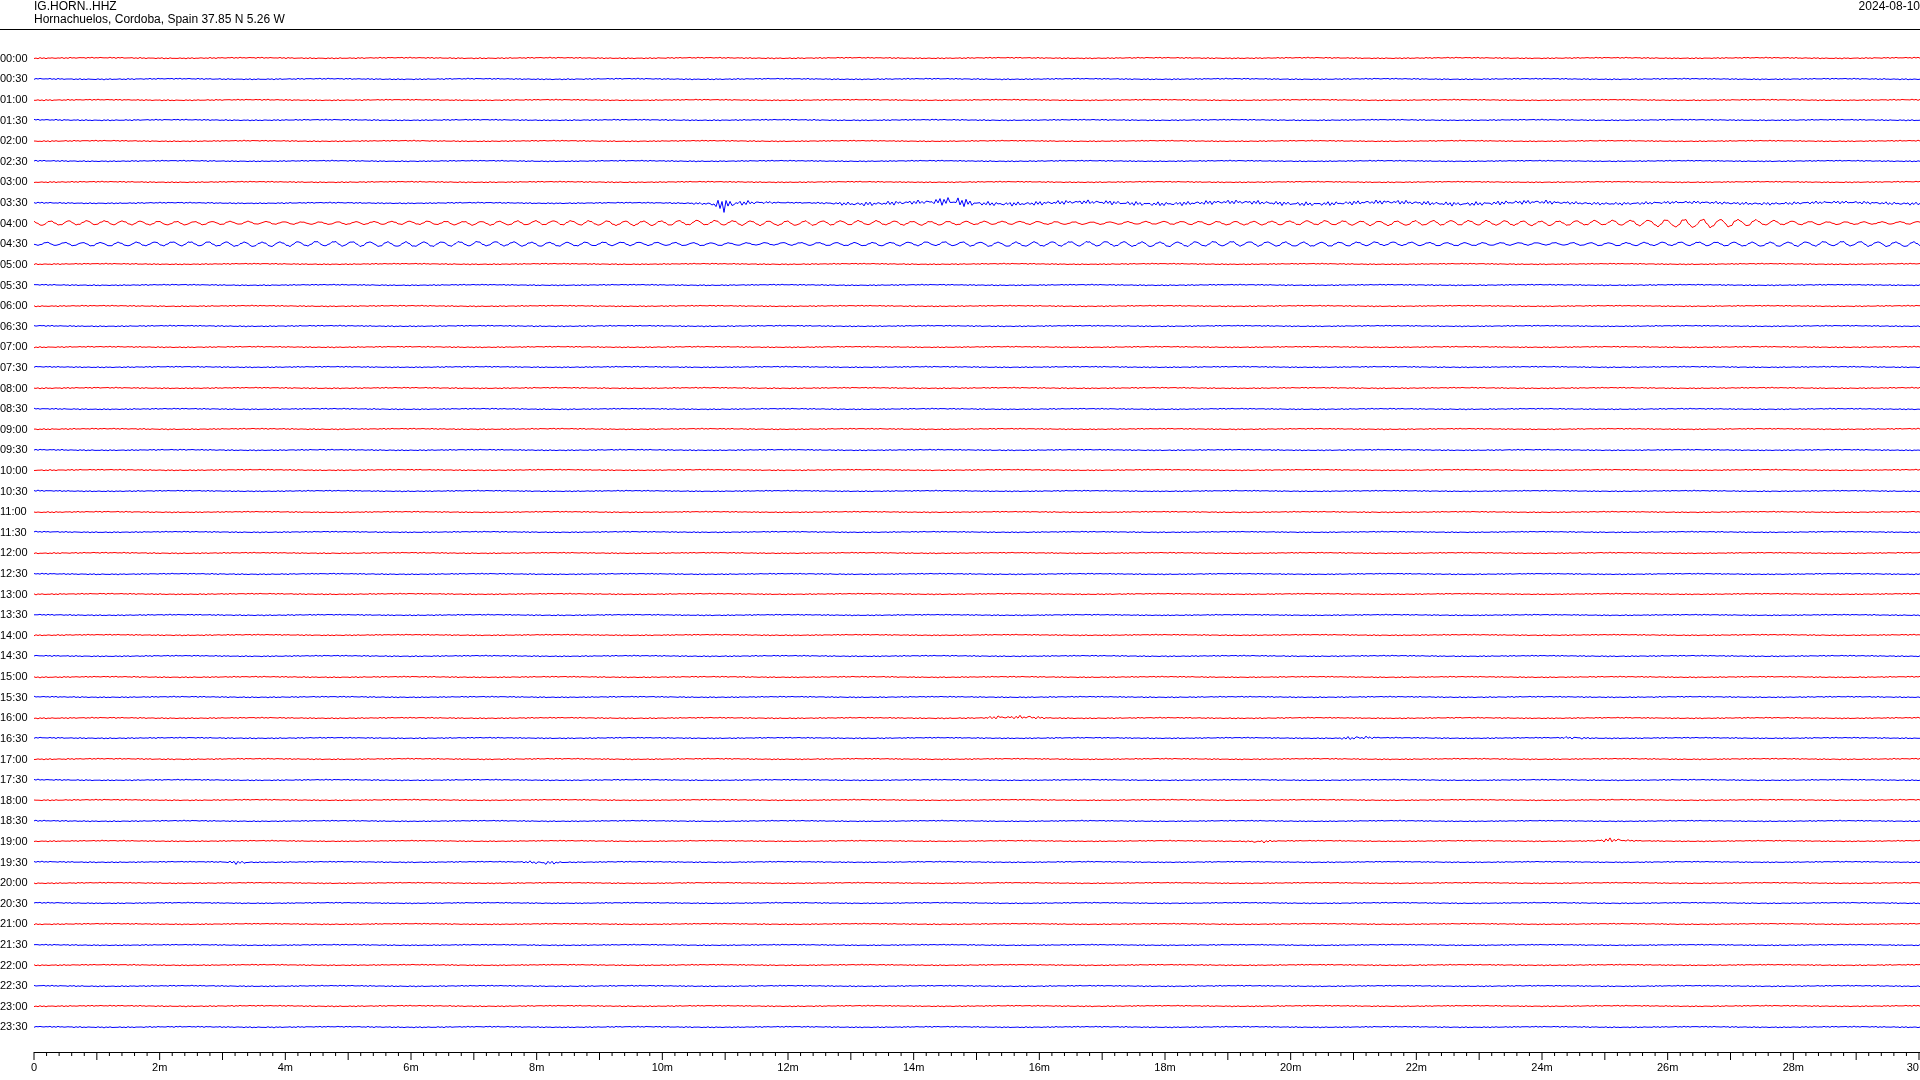 This screenshot has width=1920, height=1080. I want to click on time-label: 02:00, so click(14, 141).